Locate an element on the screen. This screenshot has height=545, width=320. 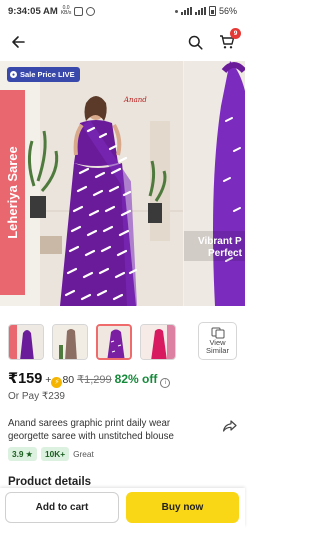
dot-icon is located at coordinates (176, 11).